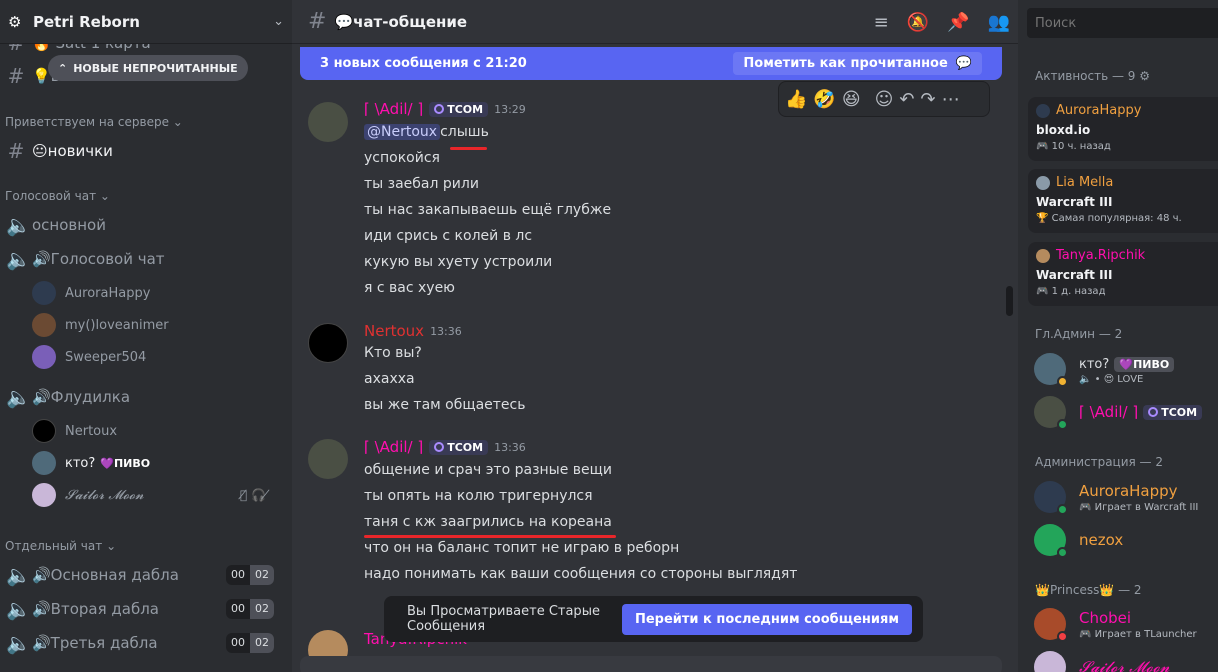 The width and height of the screenshot is (1218, 672). Describe the element at coordinates (824, 99) in the screenshot. I see `reaction-rofl: 🤣` at that location.